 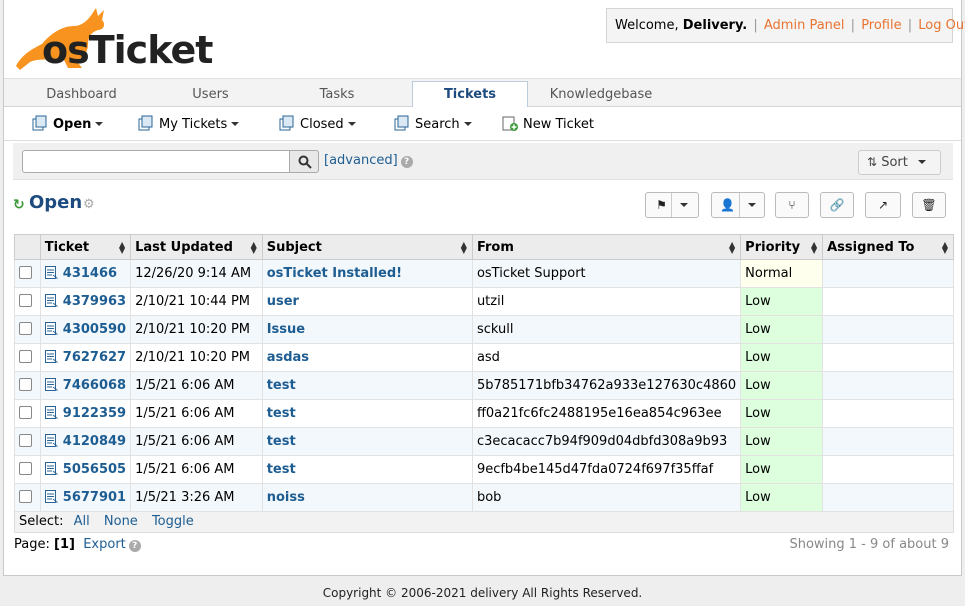 What do you see at coordinates (606, 497) in the screenshot?
I see `from-cell: bob` at bounding box center [606, 497].